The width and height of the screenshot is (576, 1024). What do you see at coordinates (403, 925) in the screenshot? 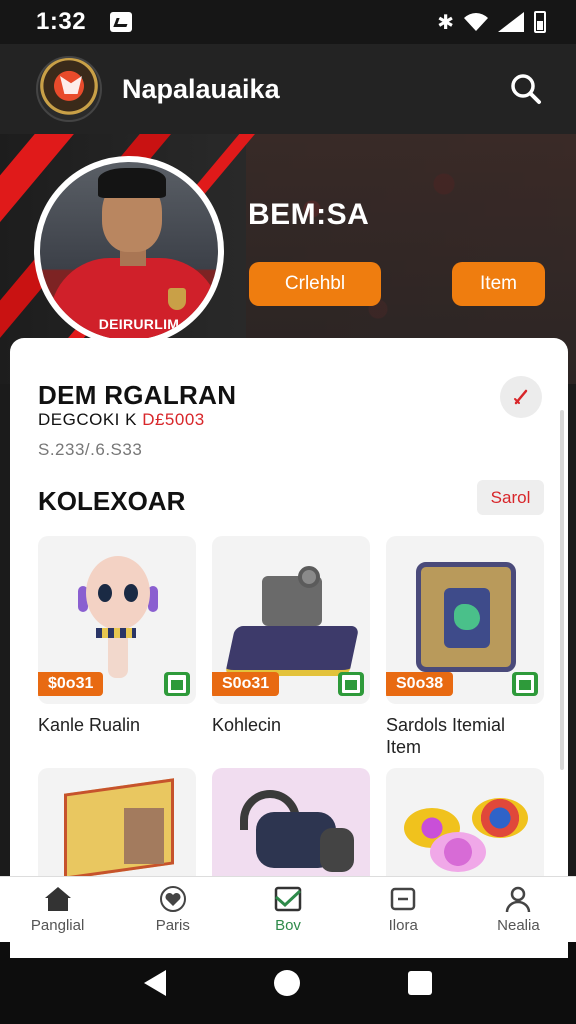
I see `nav-label: Ilora` at bounding box center [403, 925].